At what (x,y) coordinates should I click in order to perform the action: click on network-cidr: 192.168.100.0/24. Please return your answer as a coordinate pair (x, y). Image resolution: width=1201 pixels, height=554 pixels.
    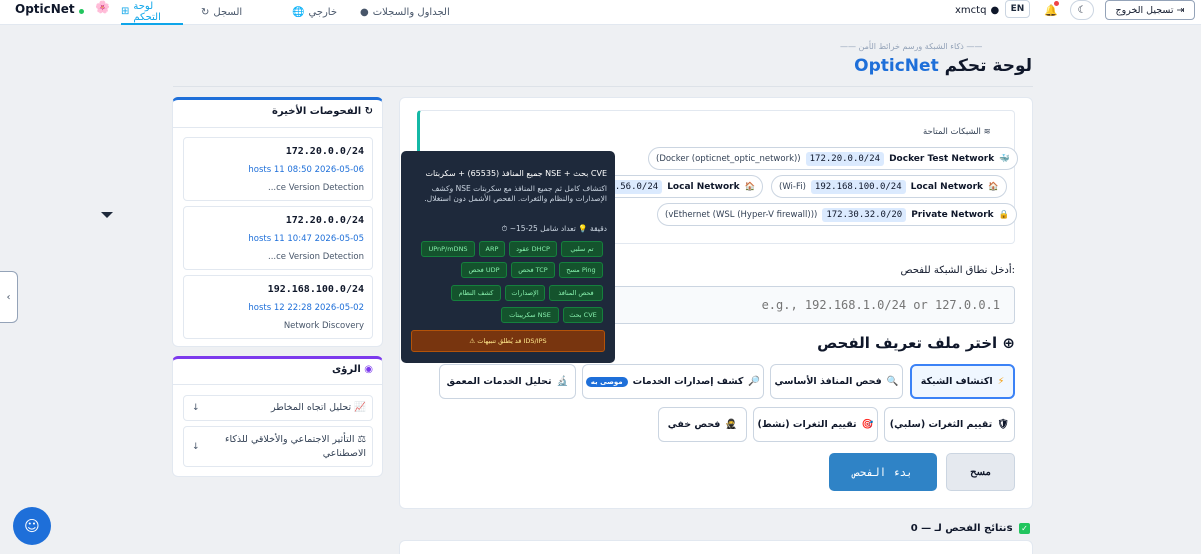
    Looking at the image, I should click on (858, 186).